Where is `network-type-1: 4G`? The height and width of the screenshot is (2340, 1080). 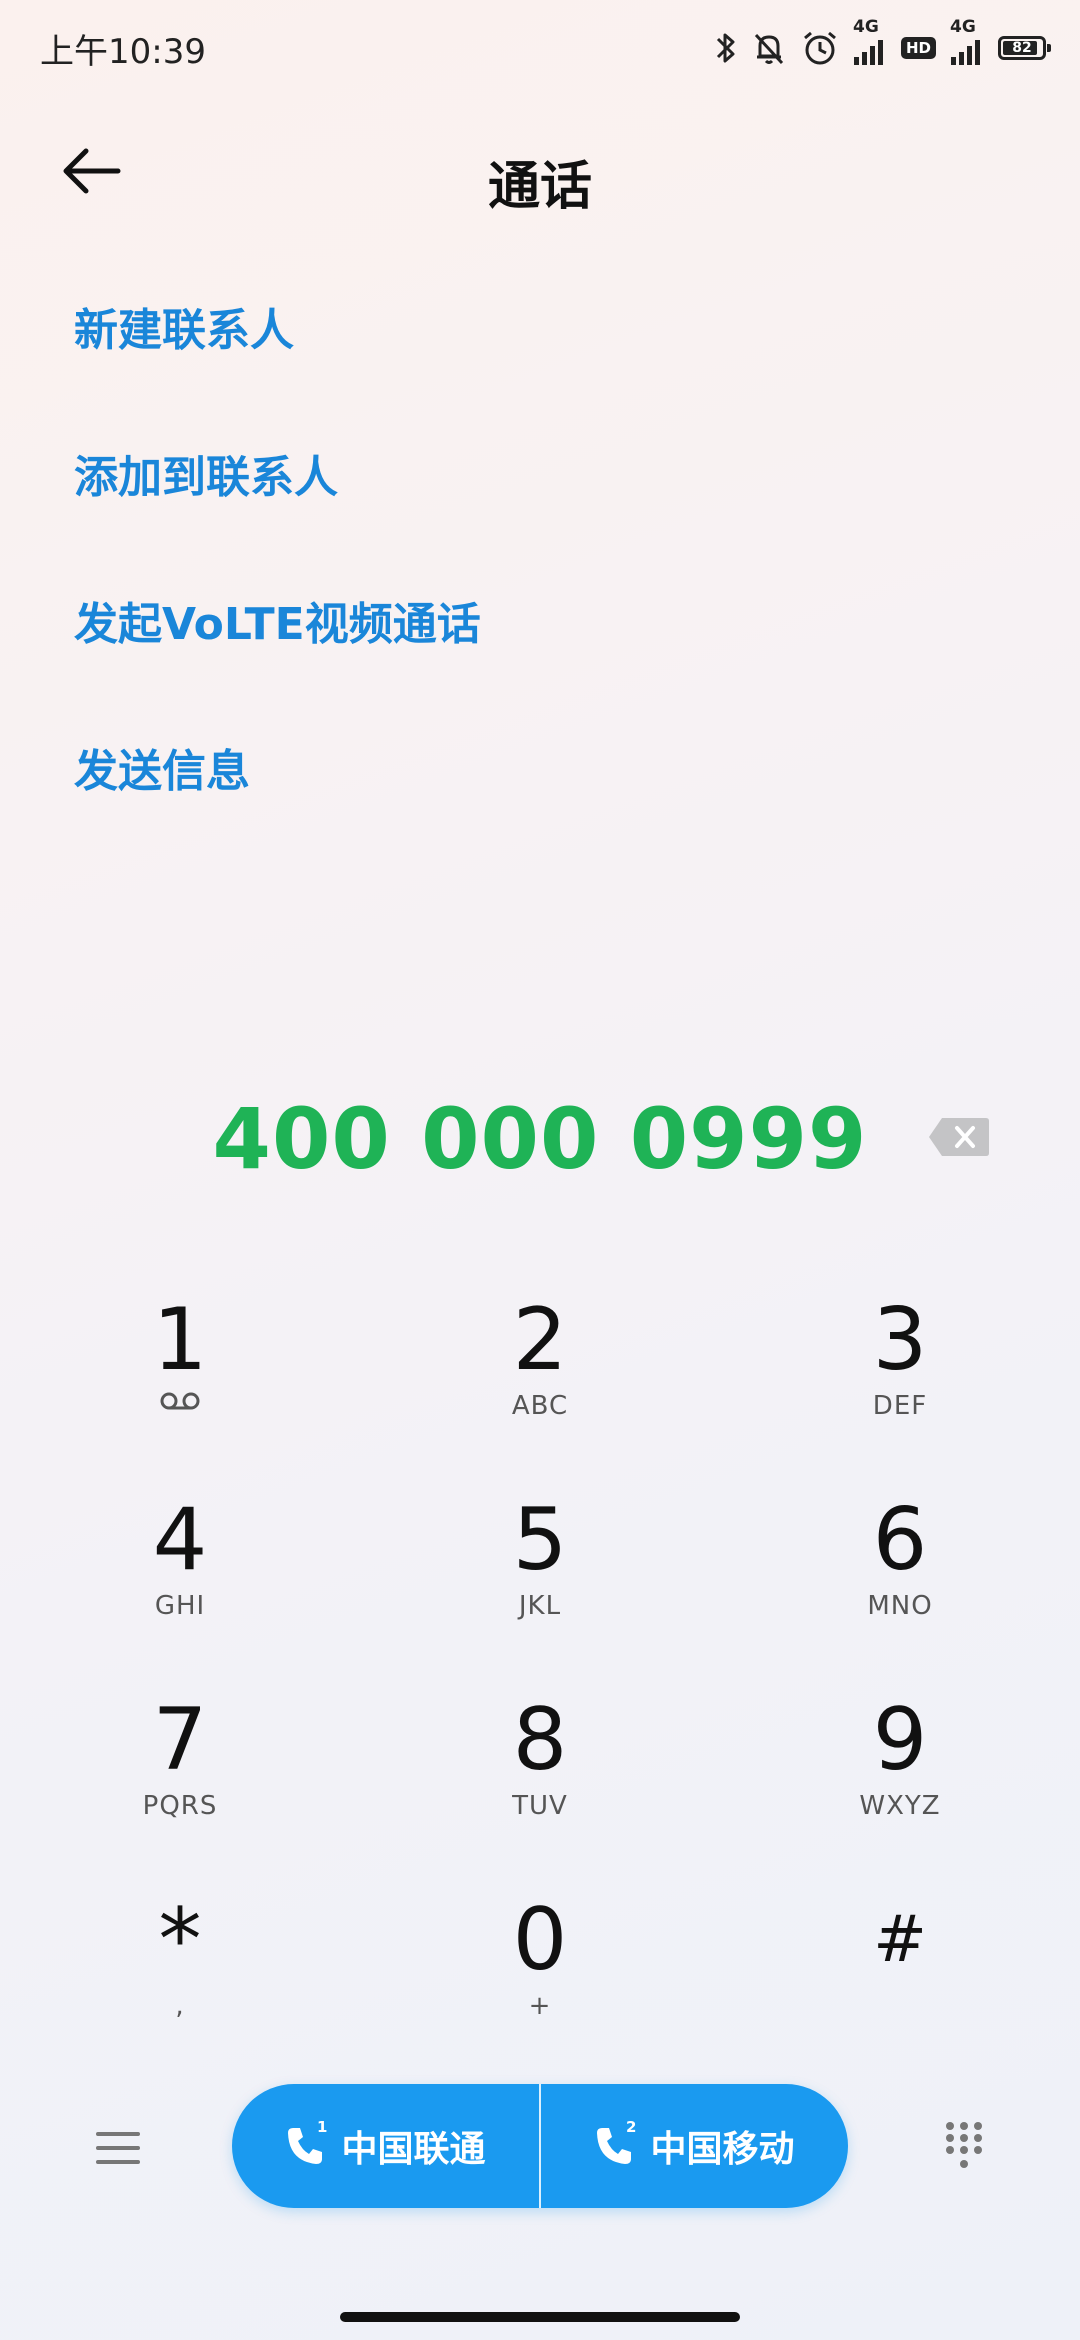
network-type-1: 4G is located at coordinates (865, 27).